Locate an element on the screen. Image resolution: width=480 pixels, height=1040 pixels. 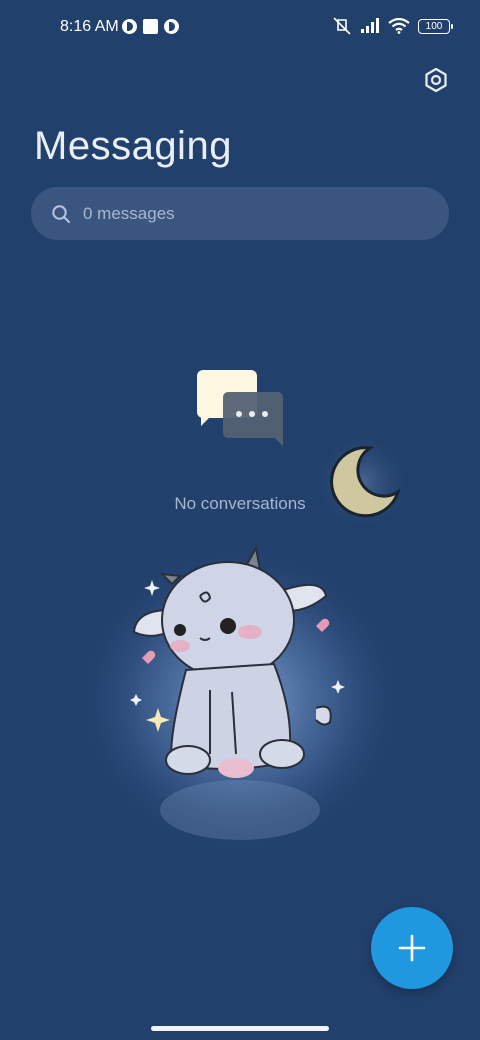
settings-button is located at coordinates (436, 80).